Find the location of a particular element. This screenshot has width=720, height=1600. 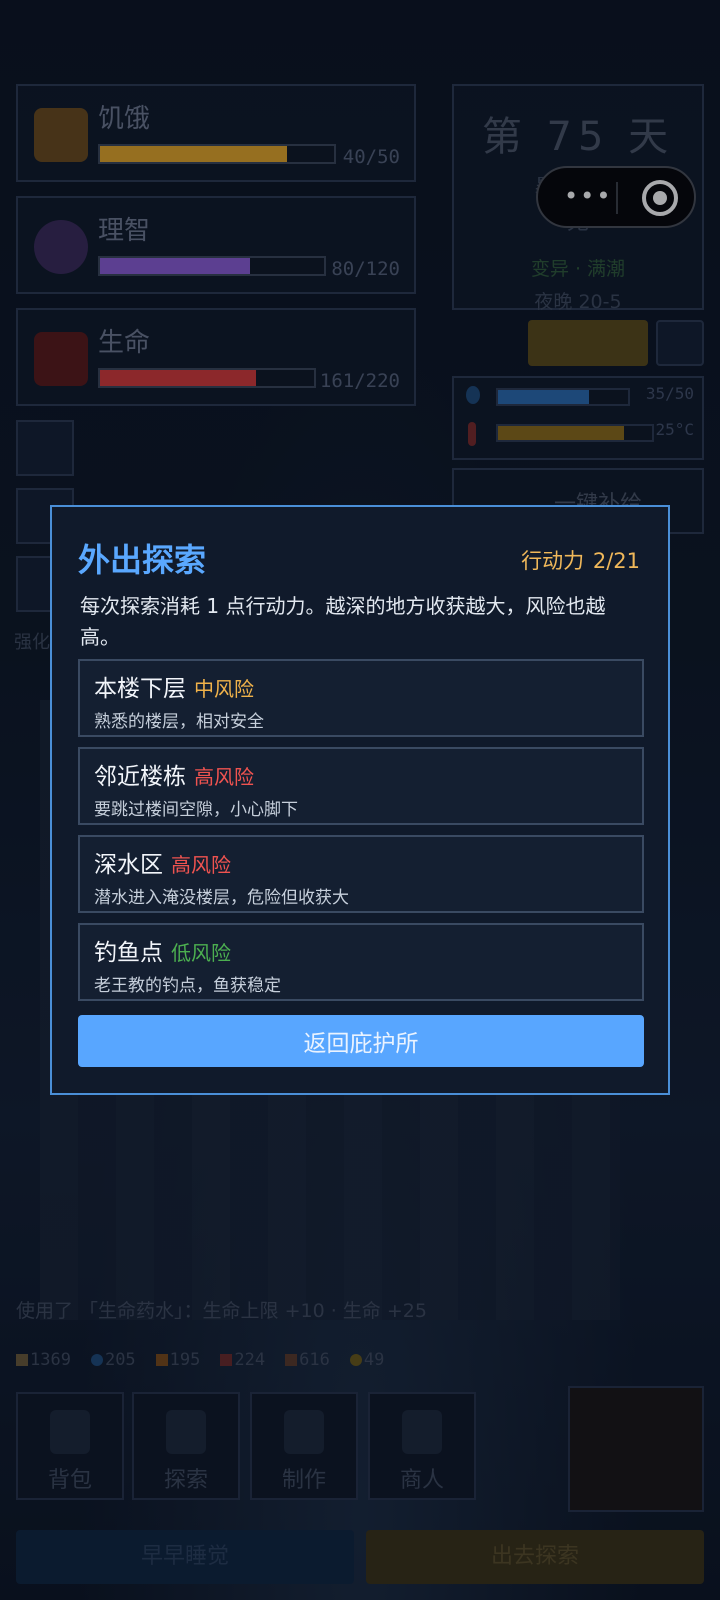

option-lower-floor: 本楼下层 中风险 熟悉的楼层，相对安全 is located at coordinates (361, 698).